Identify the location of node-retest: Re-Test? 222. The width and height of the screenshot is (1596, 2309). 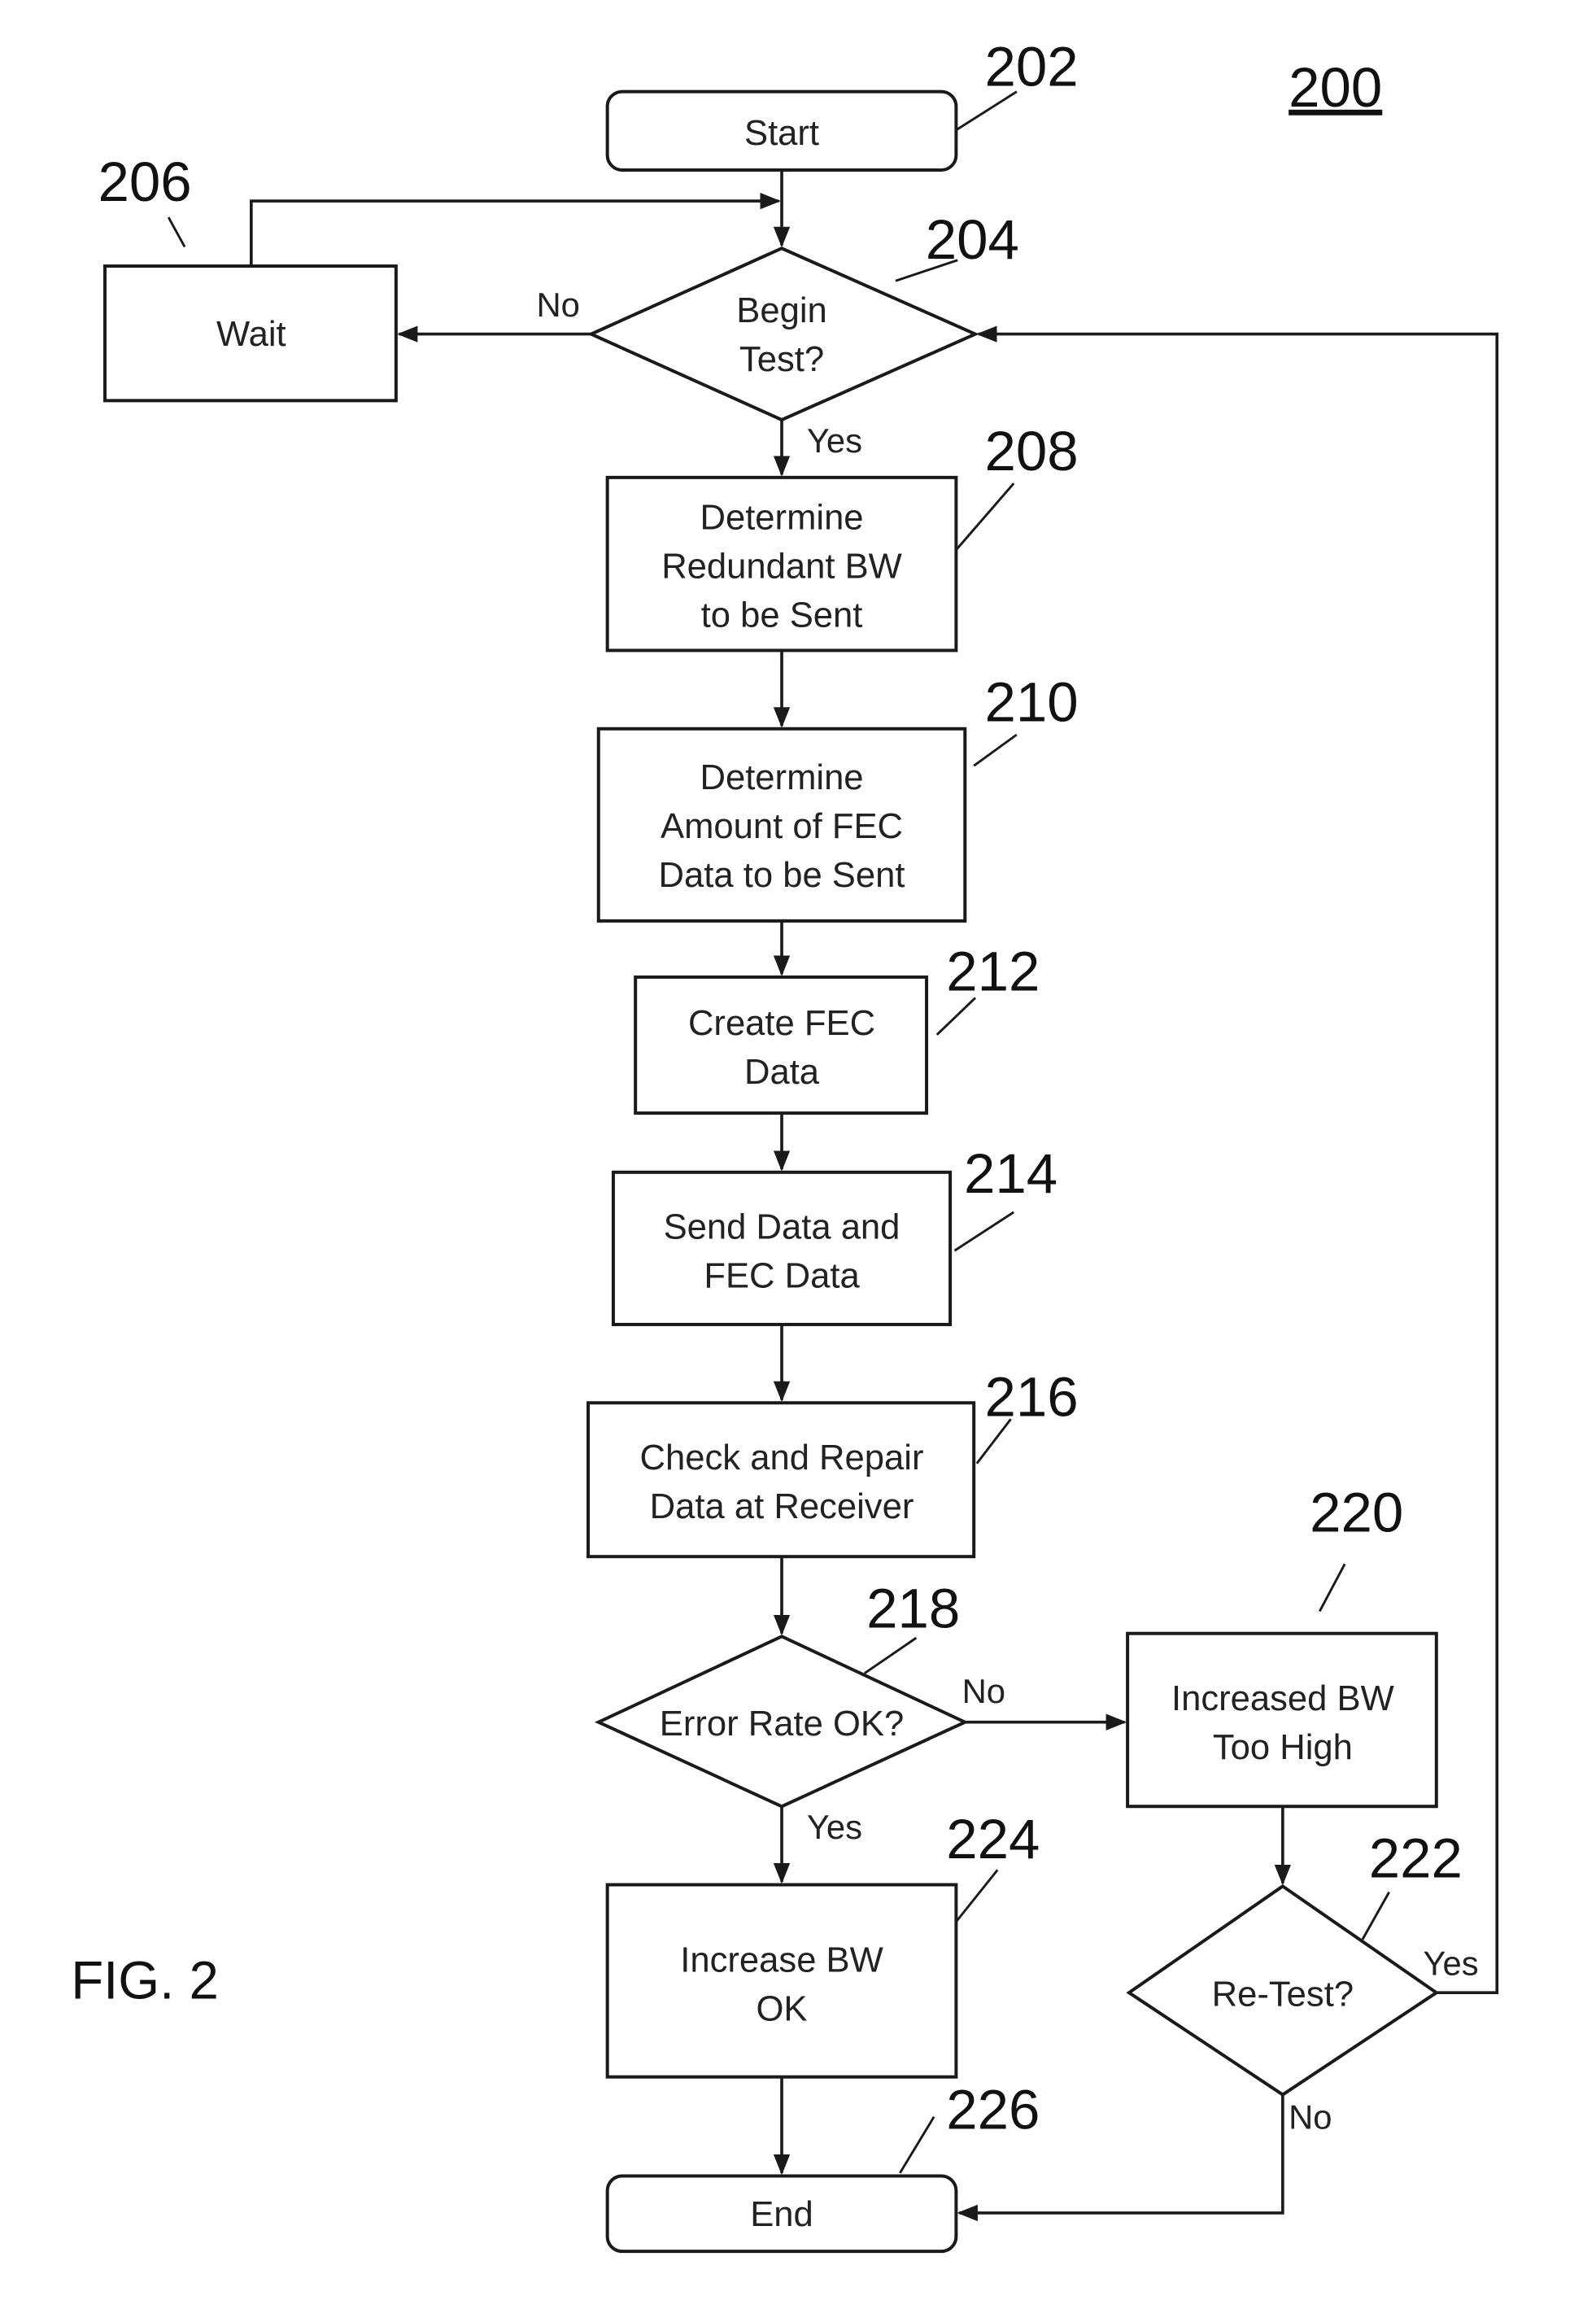
(1294, 1962).